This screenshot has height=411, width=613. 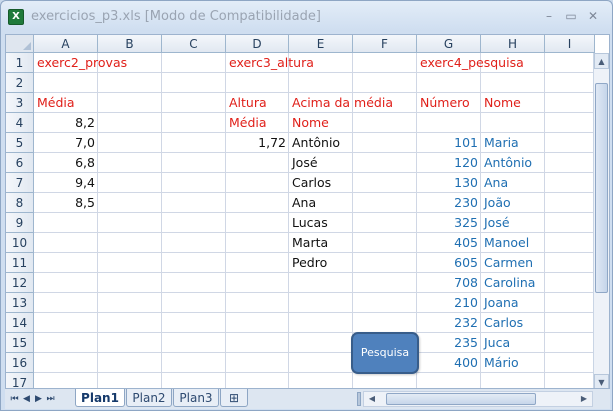 What do you see at coordinates (497, 343) in the screenshot?
I see `cell-h15: Juca` at bounding box center [497, 343].